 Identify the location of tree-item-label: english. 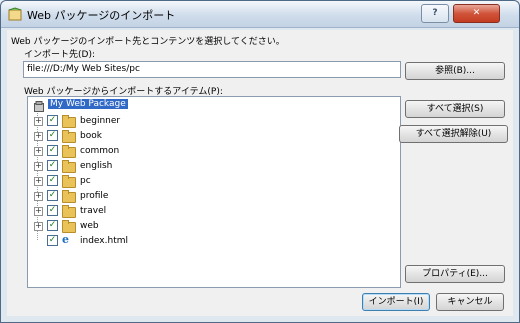
(96, 166).